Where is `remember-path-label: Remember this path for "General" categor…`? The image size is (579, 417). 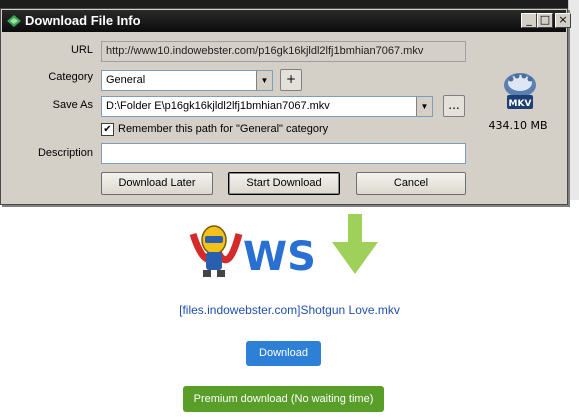 remember-path-label: Remember this path for "General" categor… is located at coordinates (223, 129).